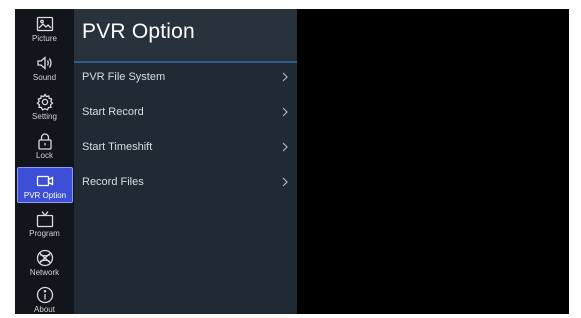 Image resolution: width=581 pixels, height=318 pixels. Describe the element at coordinates (45, 63) in the screenshot. I see `speaker-icon` at that location.